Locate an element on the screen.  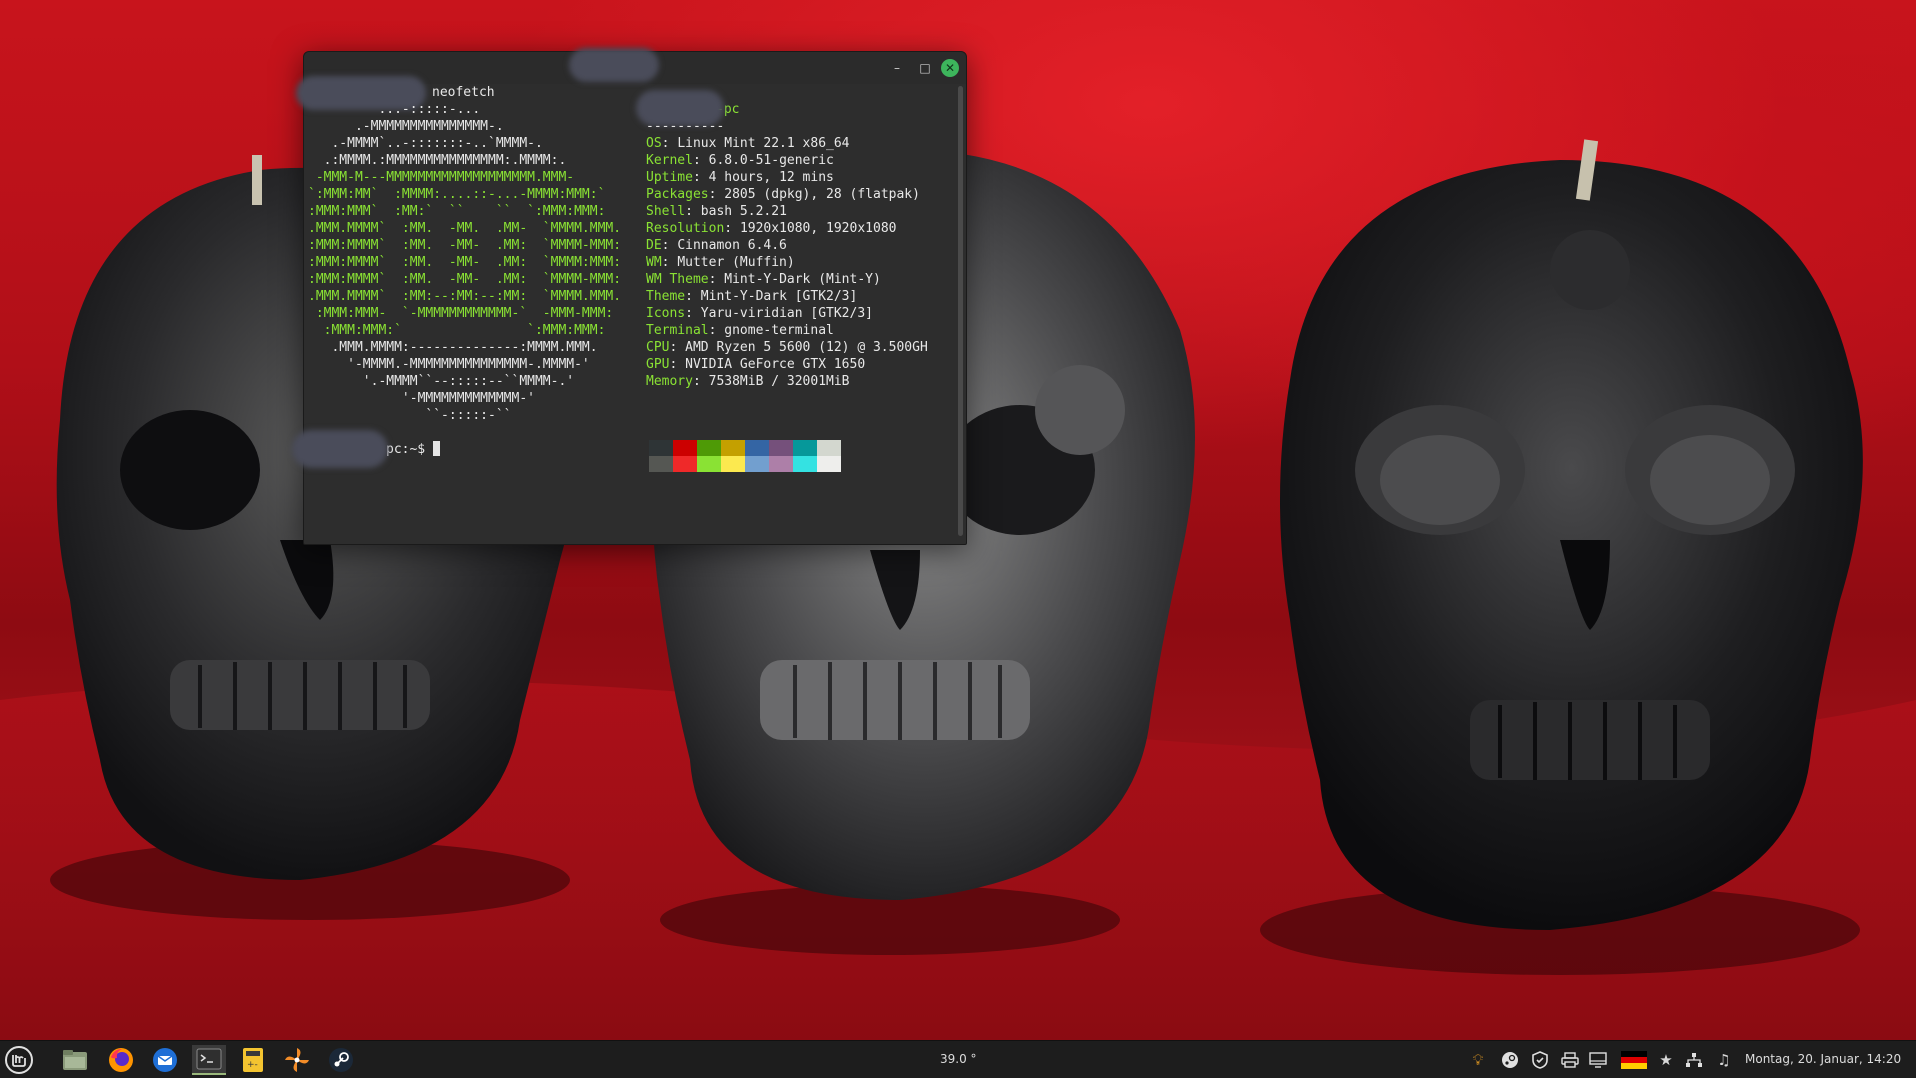
info-row: Shell: bash 5.2.21 is located at coordinates (787, 211).